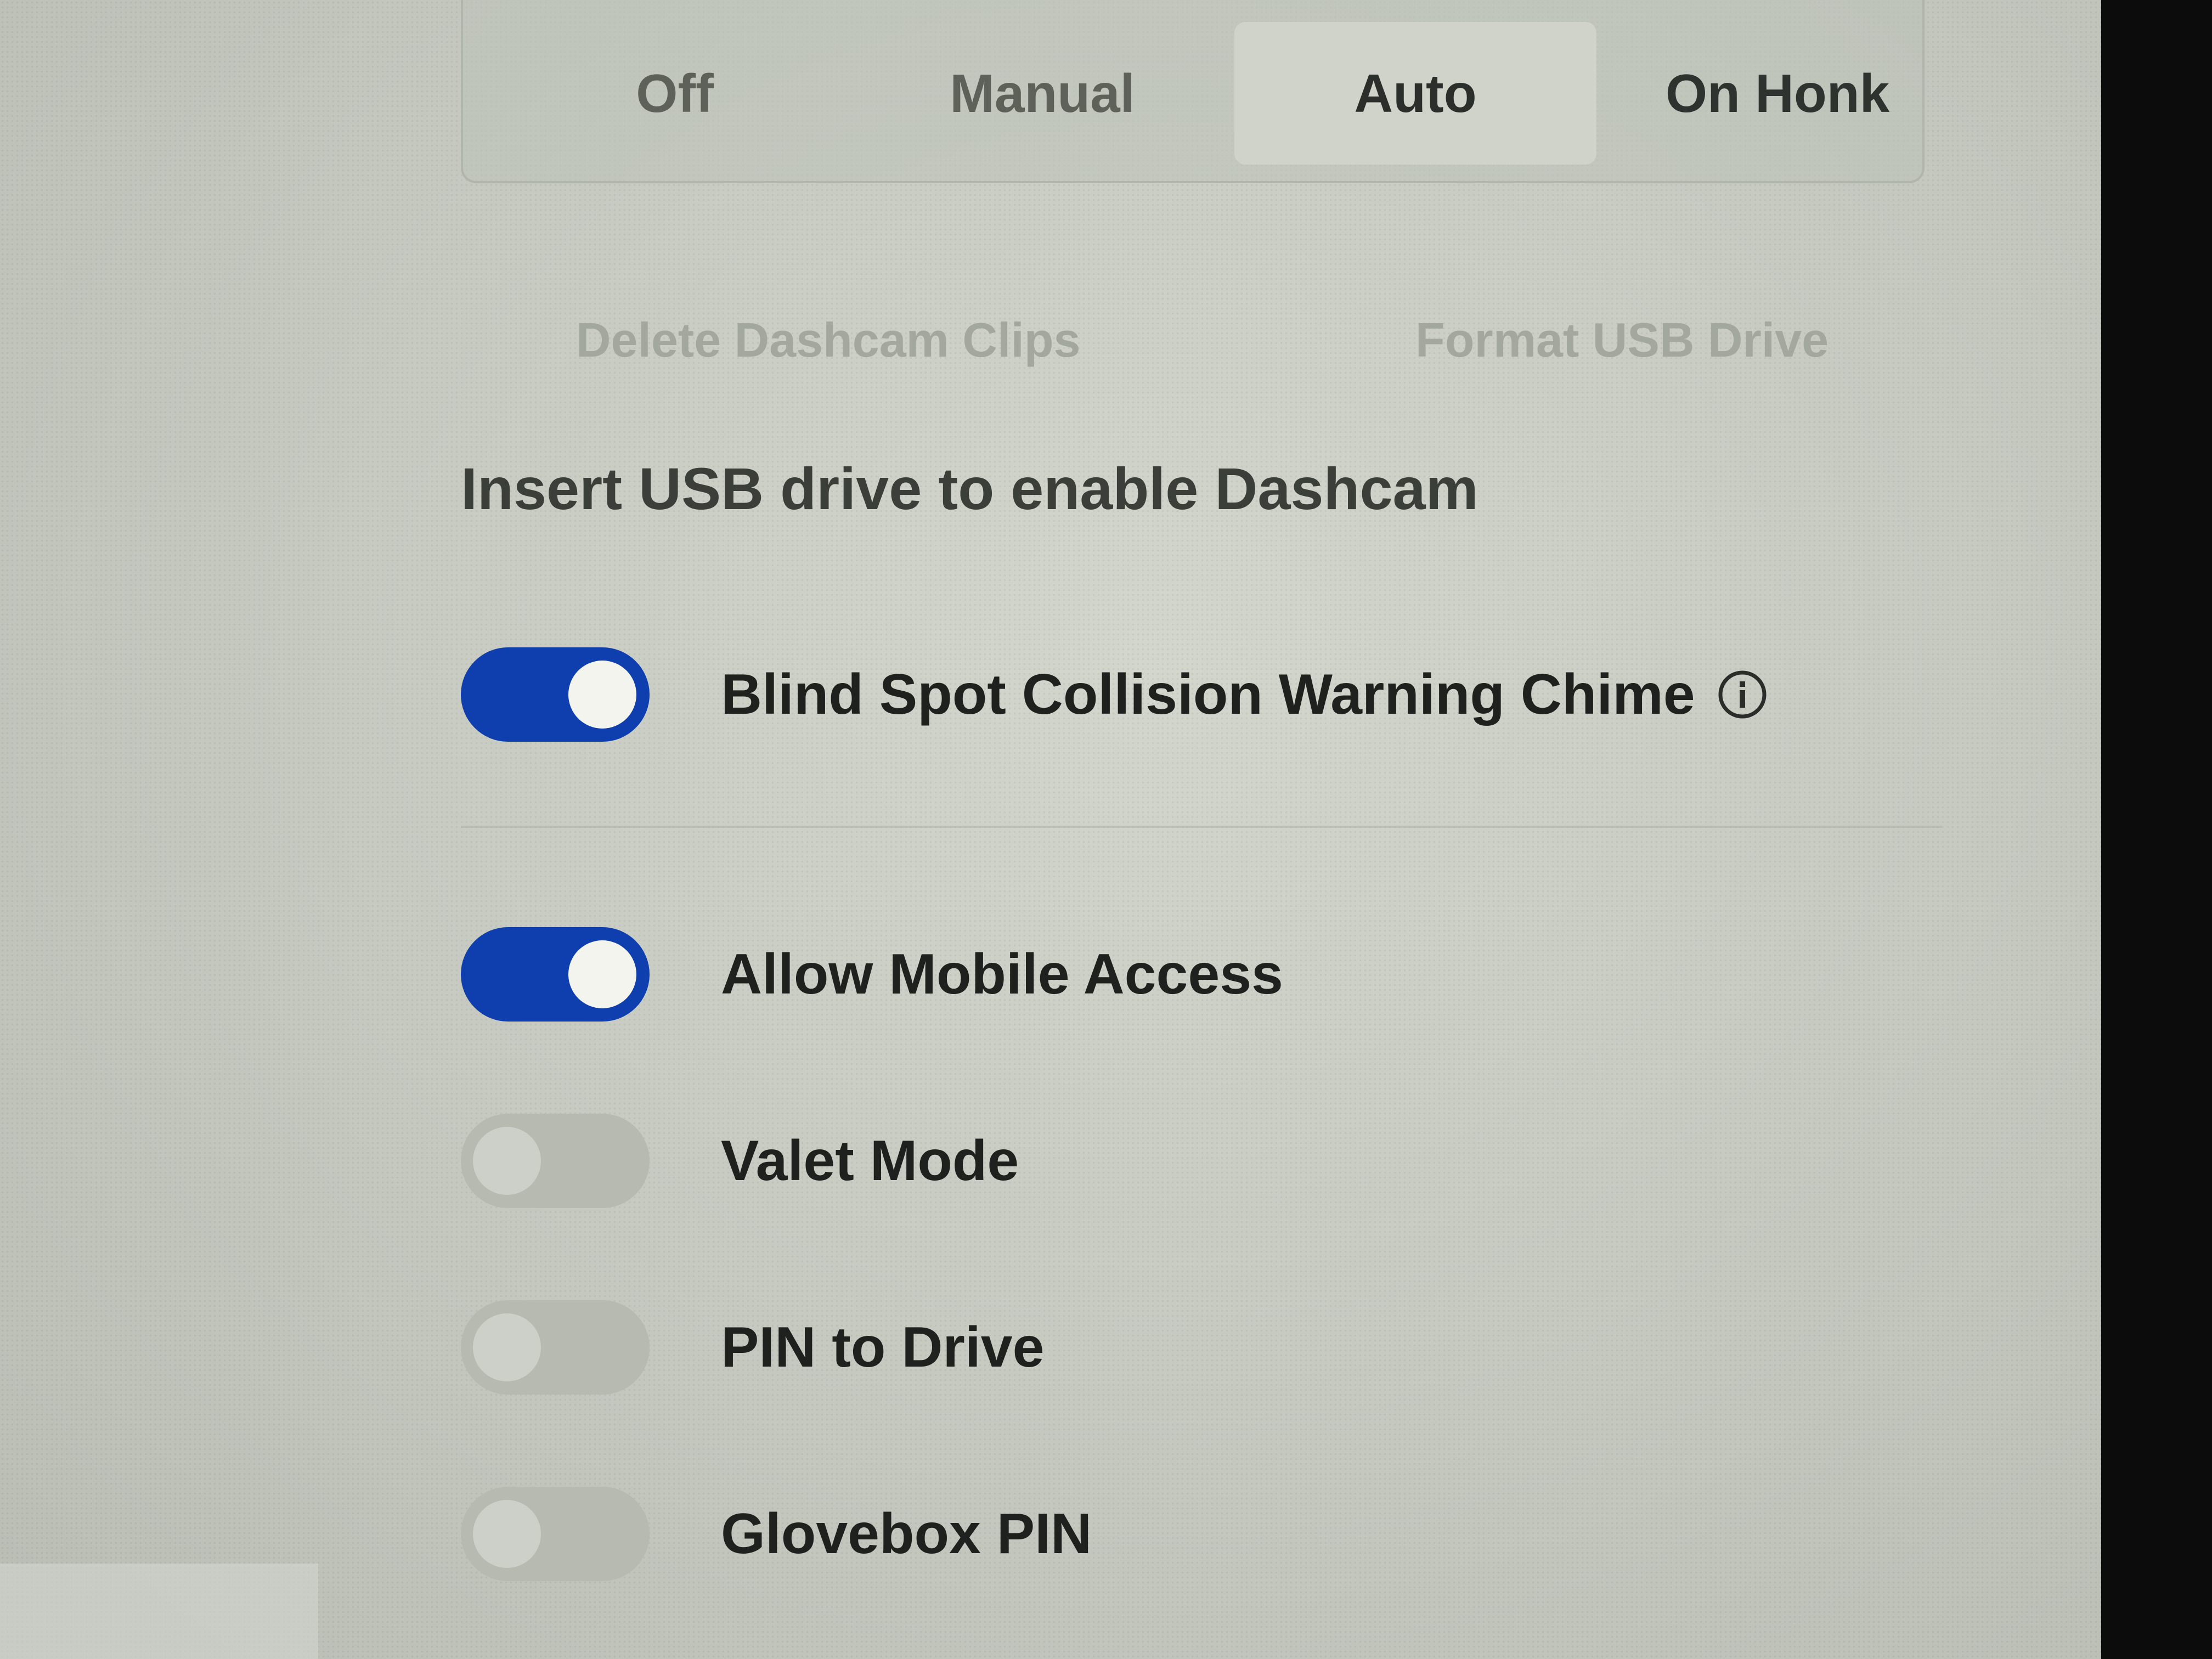 The width and height of the screenshot is (2212, 1659). Describe the element at coordinates (555, 694) in the screenshot. I see `blind-spot-chime-toggle` at that location.